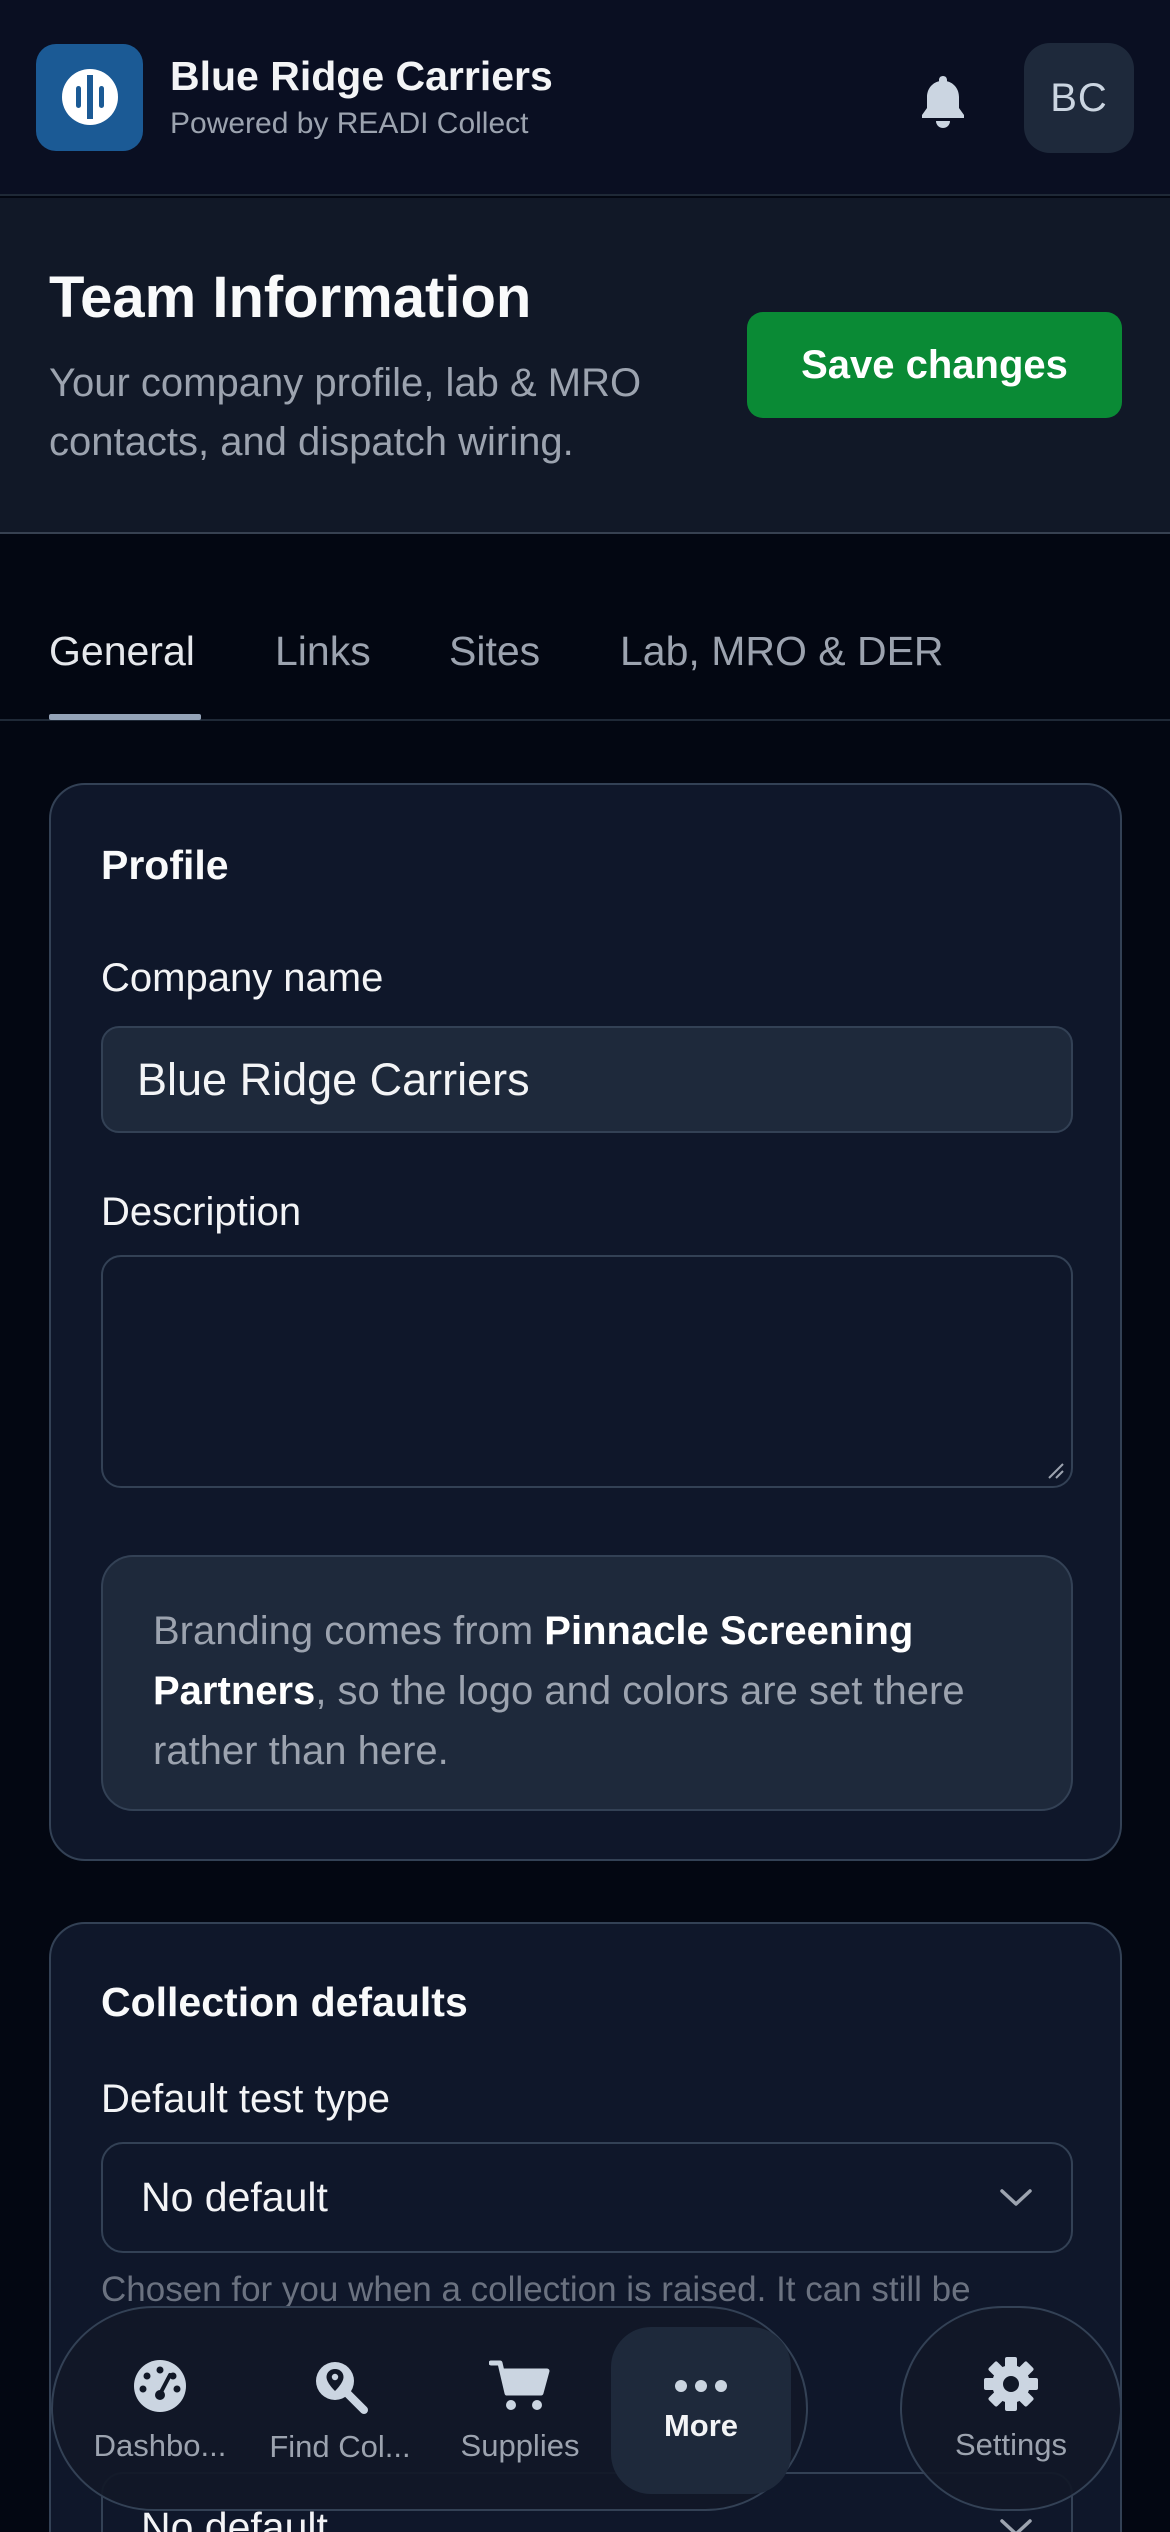  What do you see at coordinates (242, 978) in the screenshot?
I see `company-name-label: Company name` at bounding box center [242, 978].